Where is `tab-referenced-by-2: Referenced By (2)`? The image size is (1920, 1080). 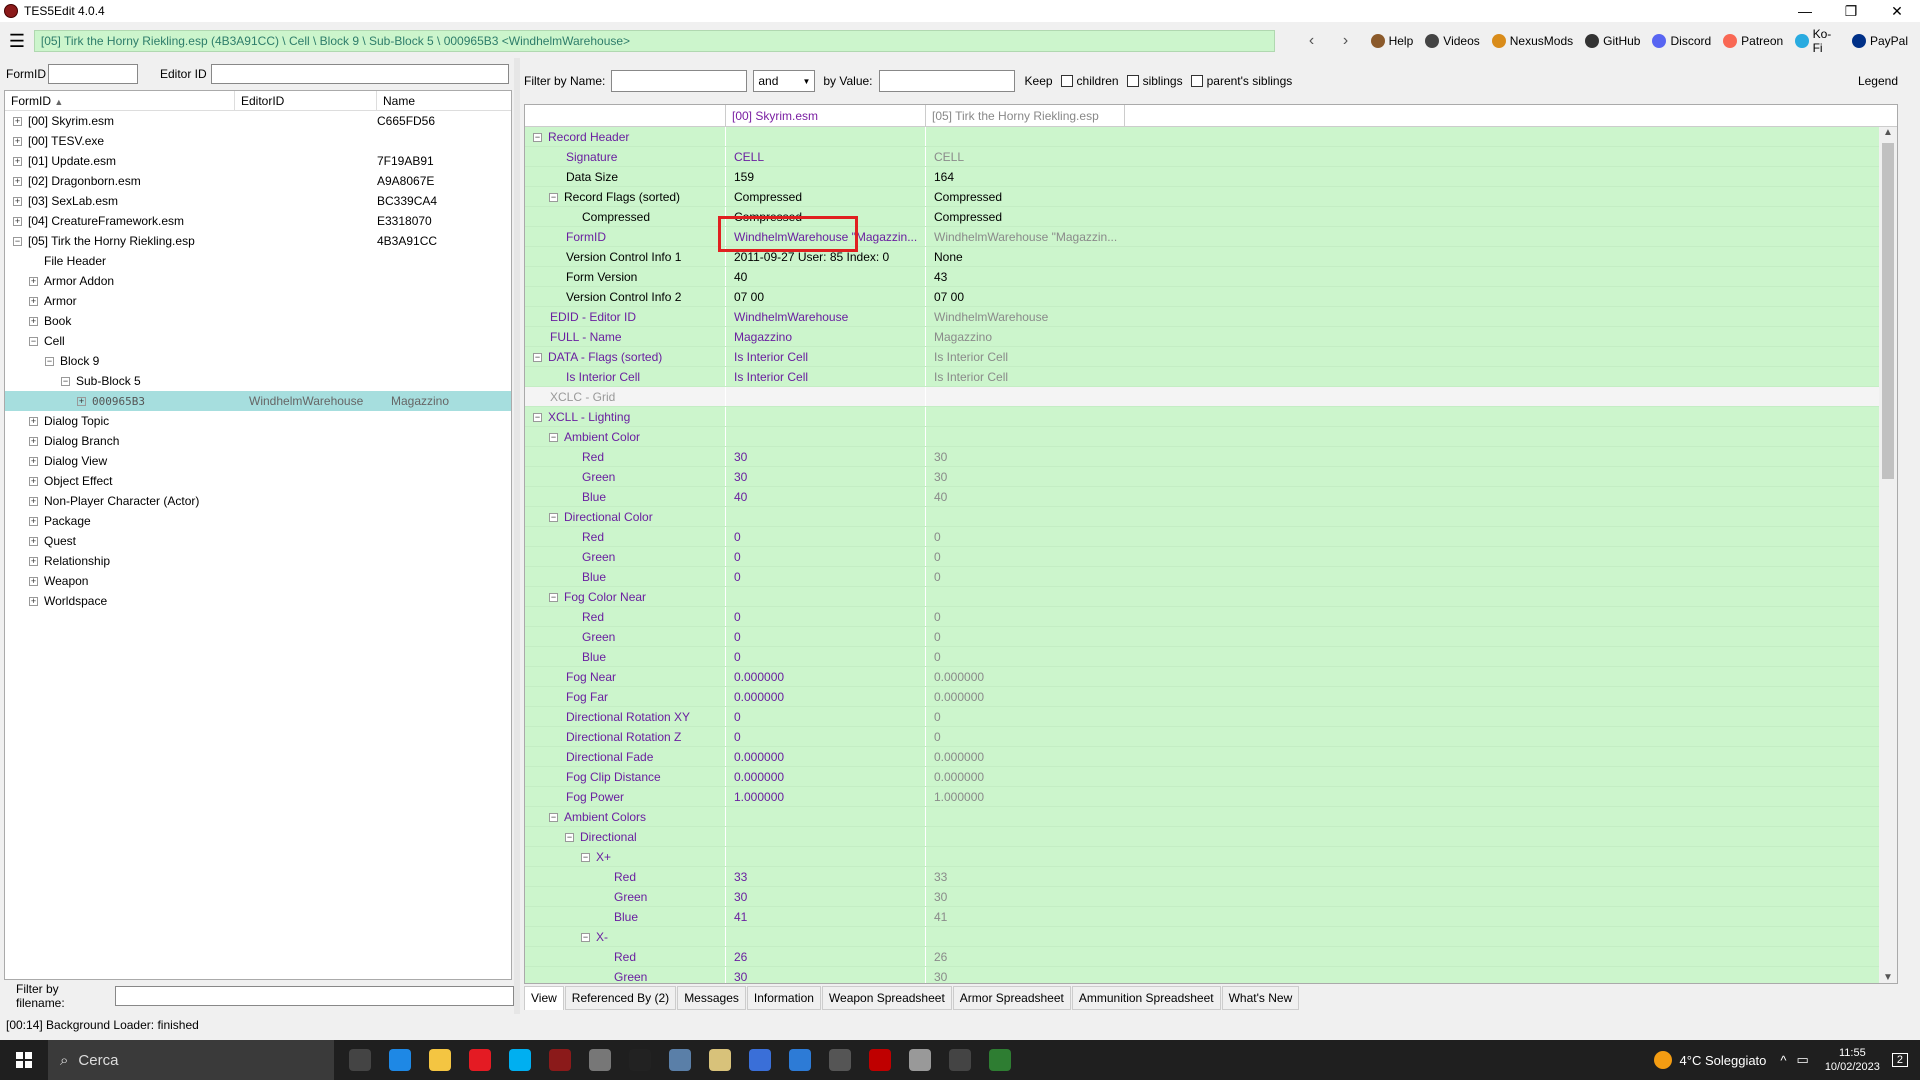 tab-referenced-by-2: Referenced By (2) is located at coordinates (620, 998).